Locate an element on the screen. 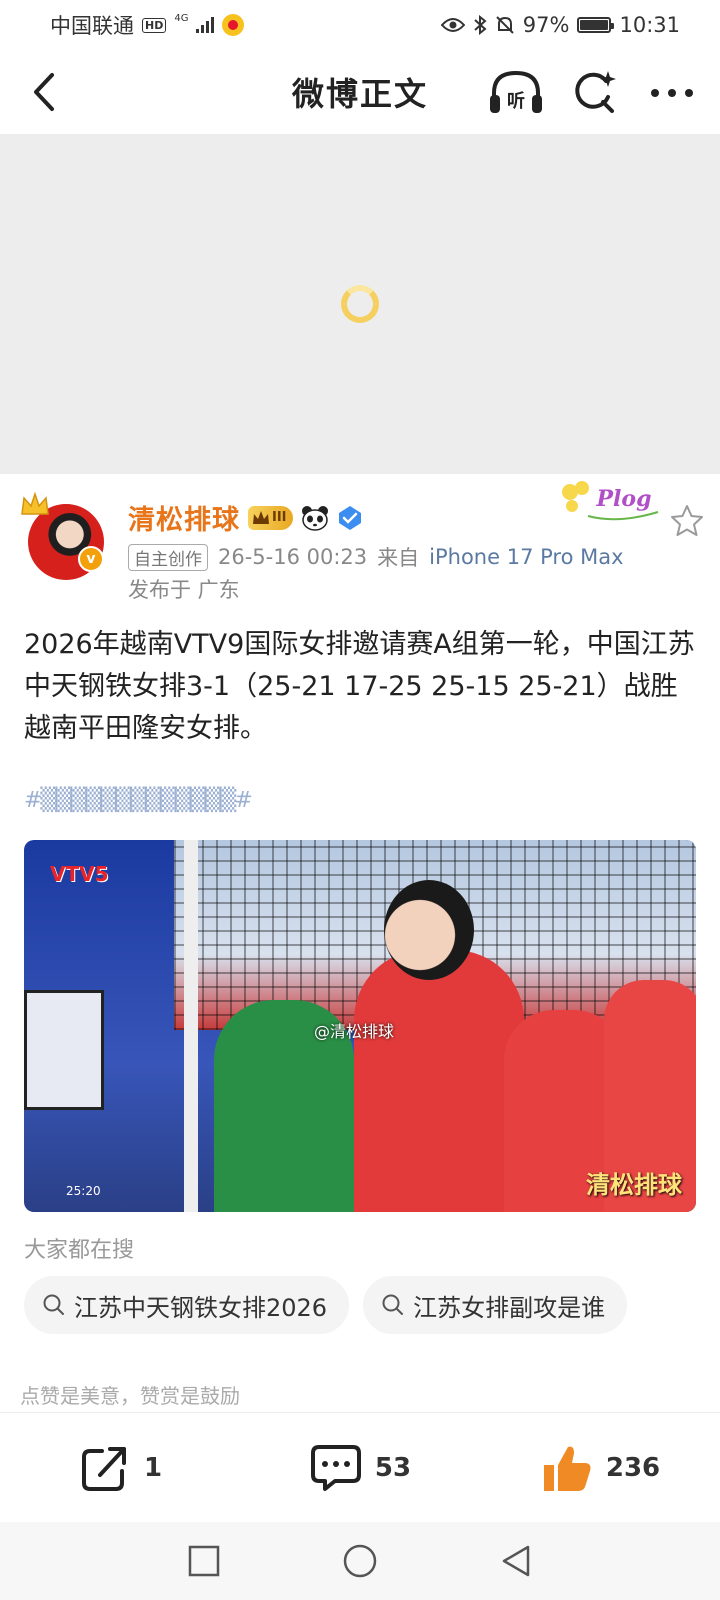  triangle-back-icon is located at coordinates (516, 1561).